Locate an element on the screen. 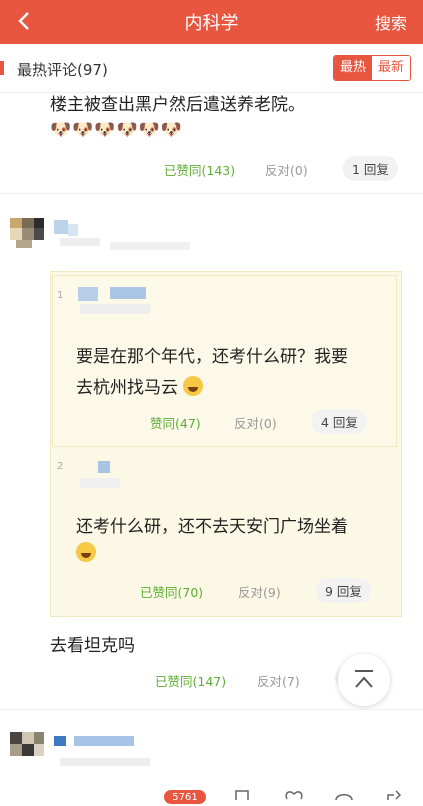 The height and width of the screenshot is (806, 423). hot-comments-label: 最热评论(97) is located at coordinates (62, 70).